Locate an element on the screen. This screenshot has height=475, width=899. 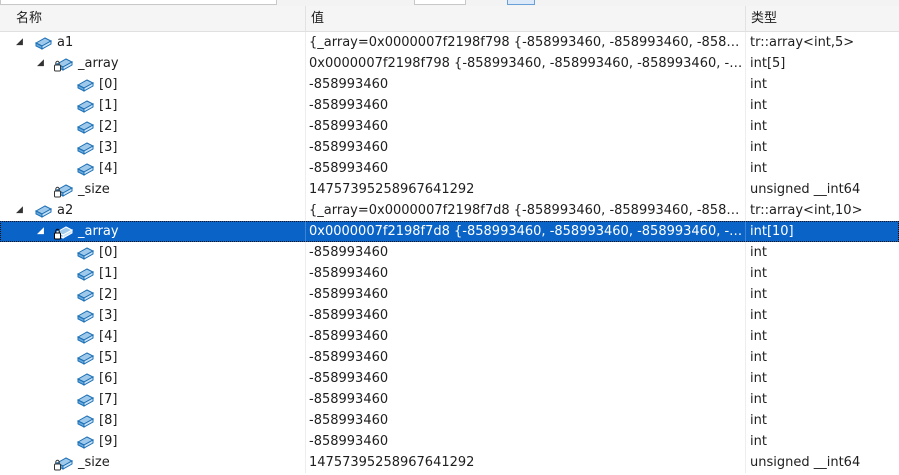
name-cell: ◢ a2 is located at coordinates (152, 210).